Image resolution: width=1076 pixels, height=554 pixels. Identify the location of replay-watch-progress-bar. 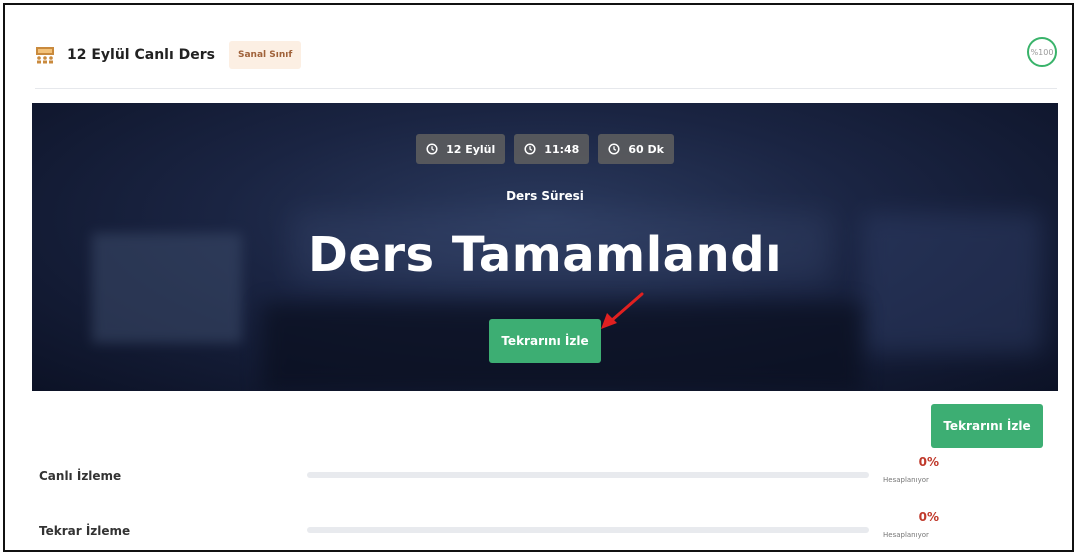
(588, 530).